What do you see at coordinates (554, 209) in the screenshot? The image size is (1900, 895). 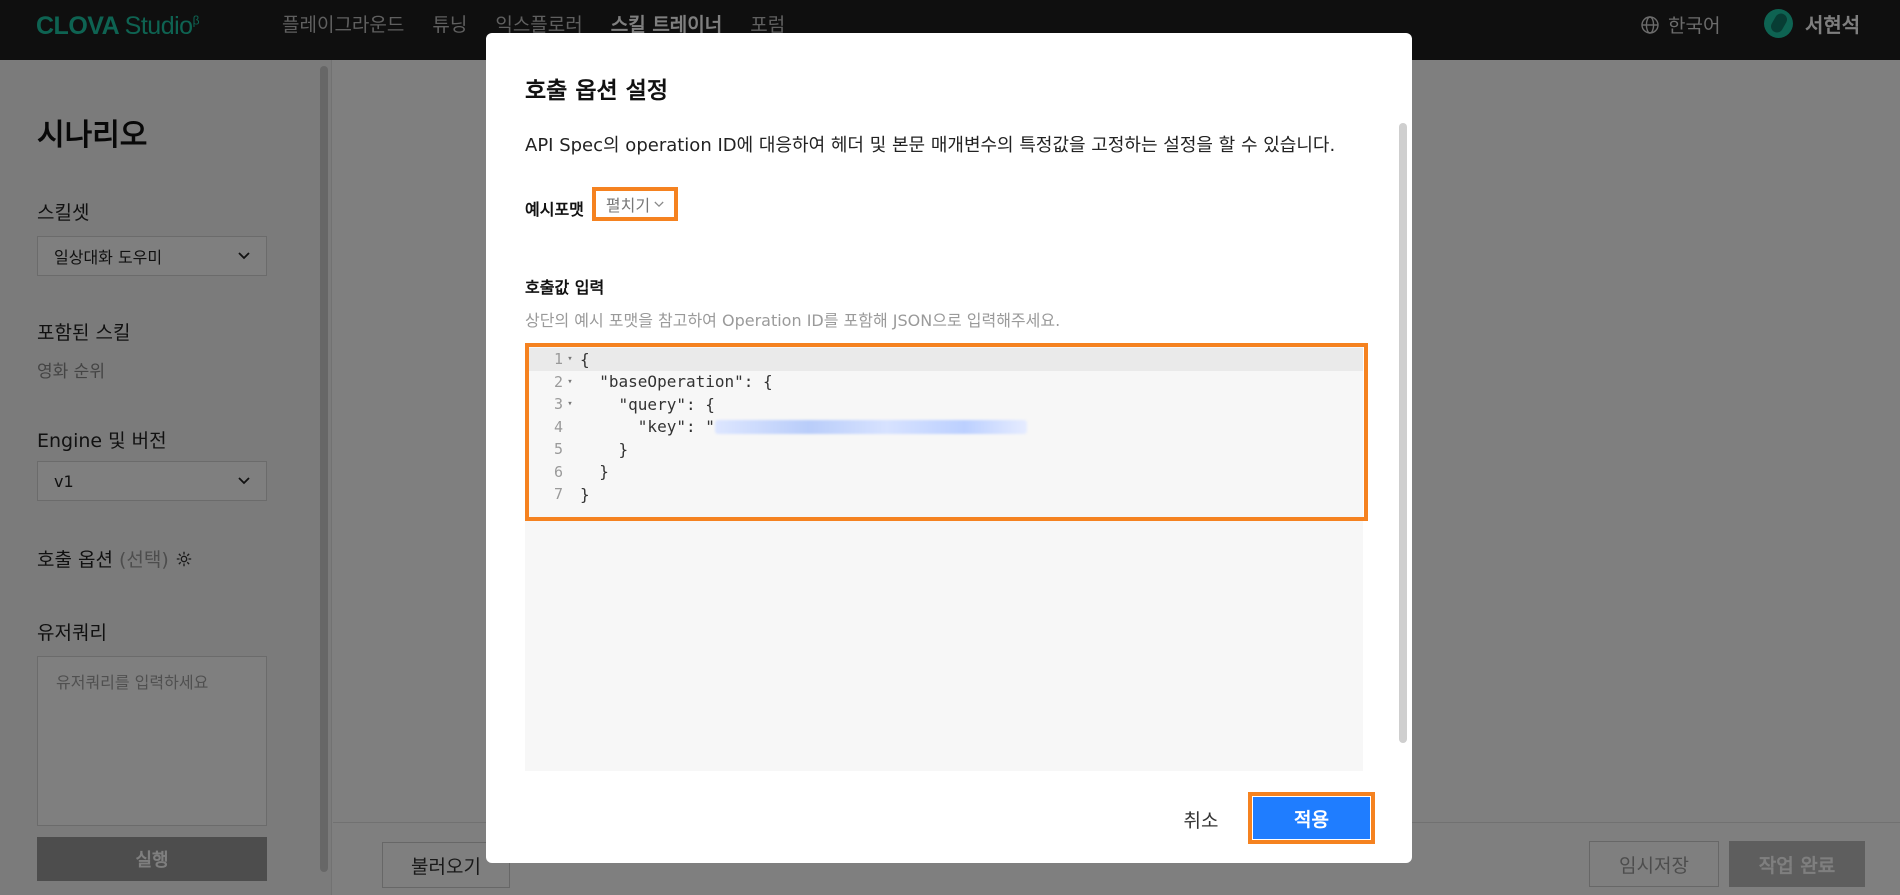 I see `example-format-label: 예시포맷` at bounding box center [554, 209].